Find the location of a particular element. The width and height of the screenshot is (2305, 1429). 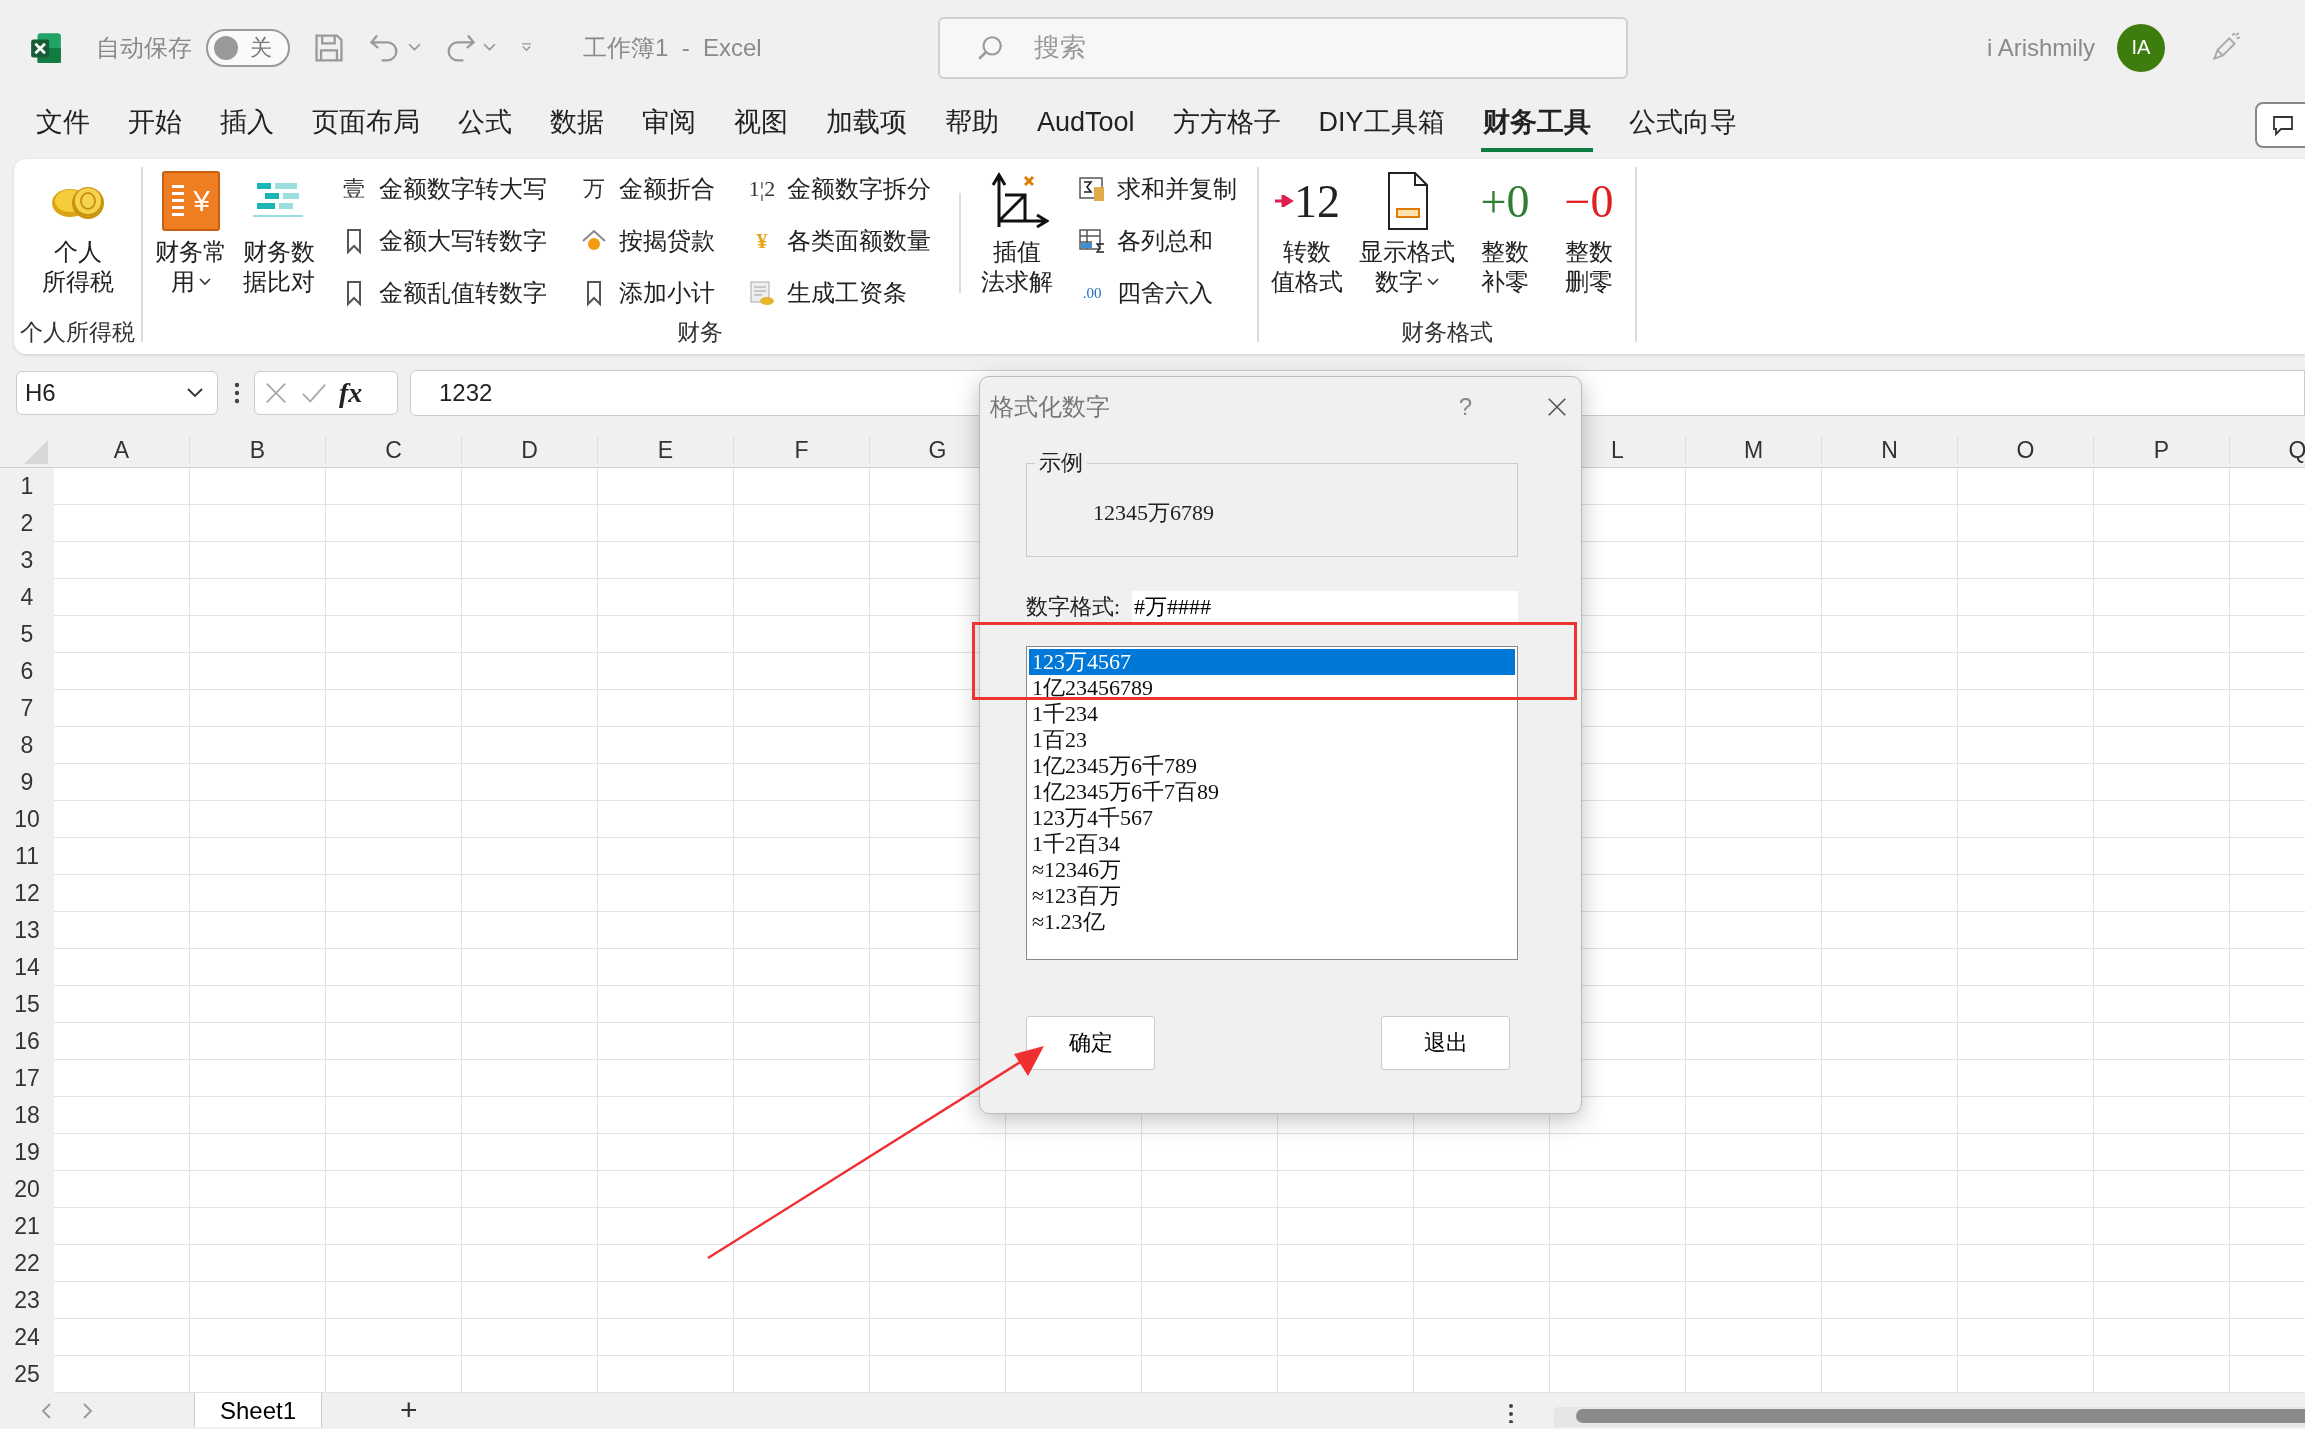

glyph-icon: ¥ is located at coordinates (762, 241).